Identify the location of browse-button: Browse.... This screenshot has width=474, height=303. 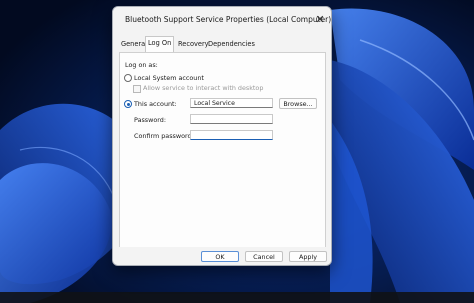
(298, 103).